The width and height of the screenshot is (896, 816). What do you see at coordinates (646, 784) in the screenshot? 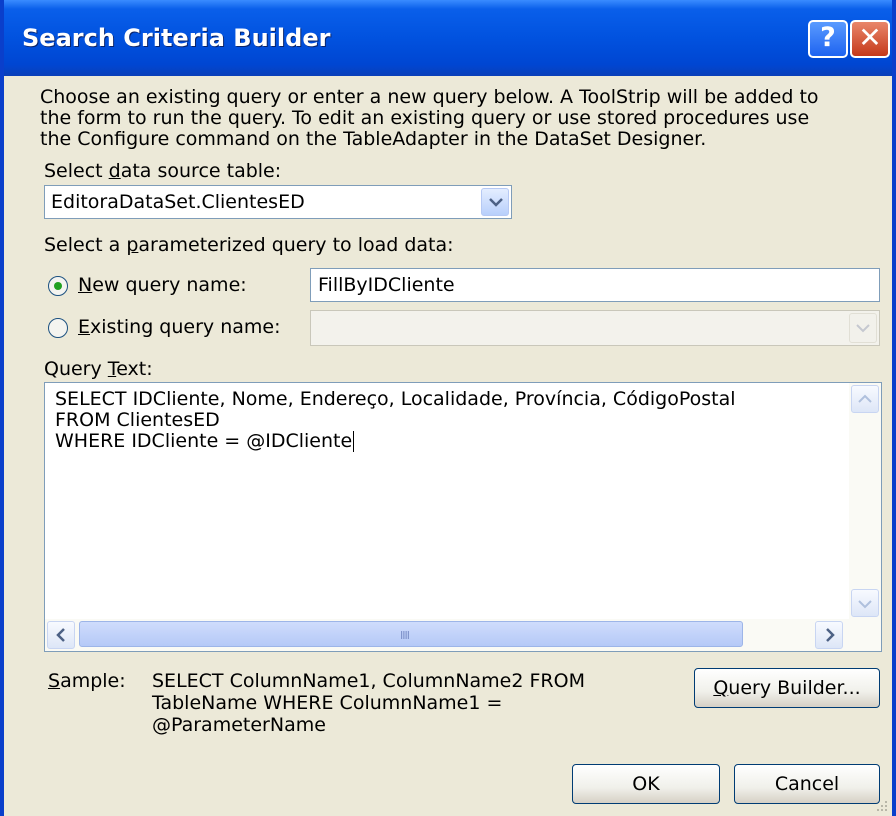
I see `ok-button: OK` at bounding box center [646, 784].